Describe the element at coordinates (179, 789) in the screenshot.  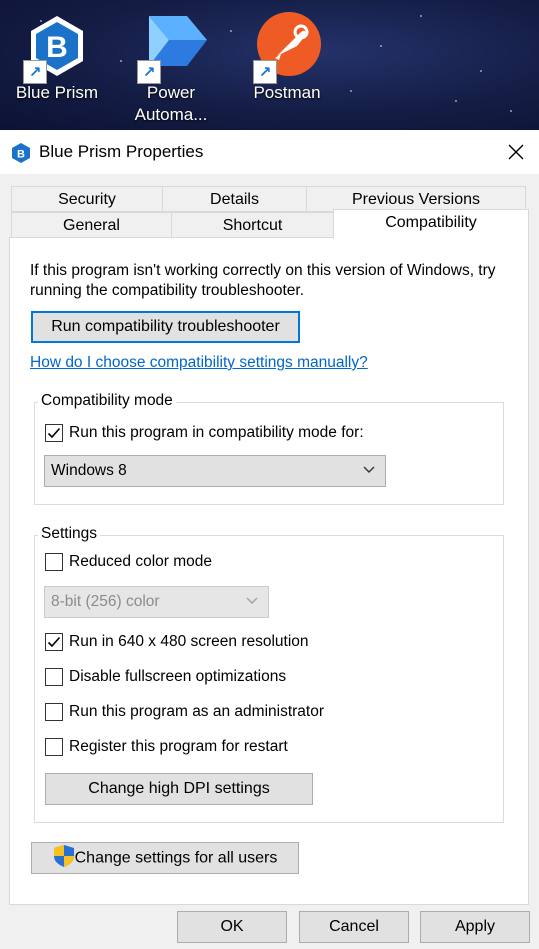
I see `change-dpi-button: Change high DPI settings` at that location.